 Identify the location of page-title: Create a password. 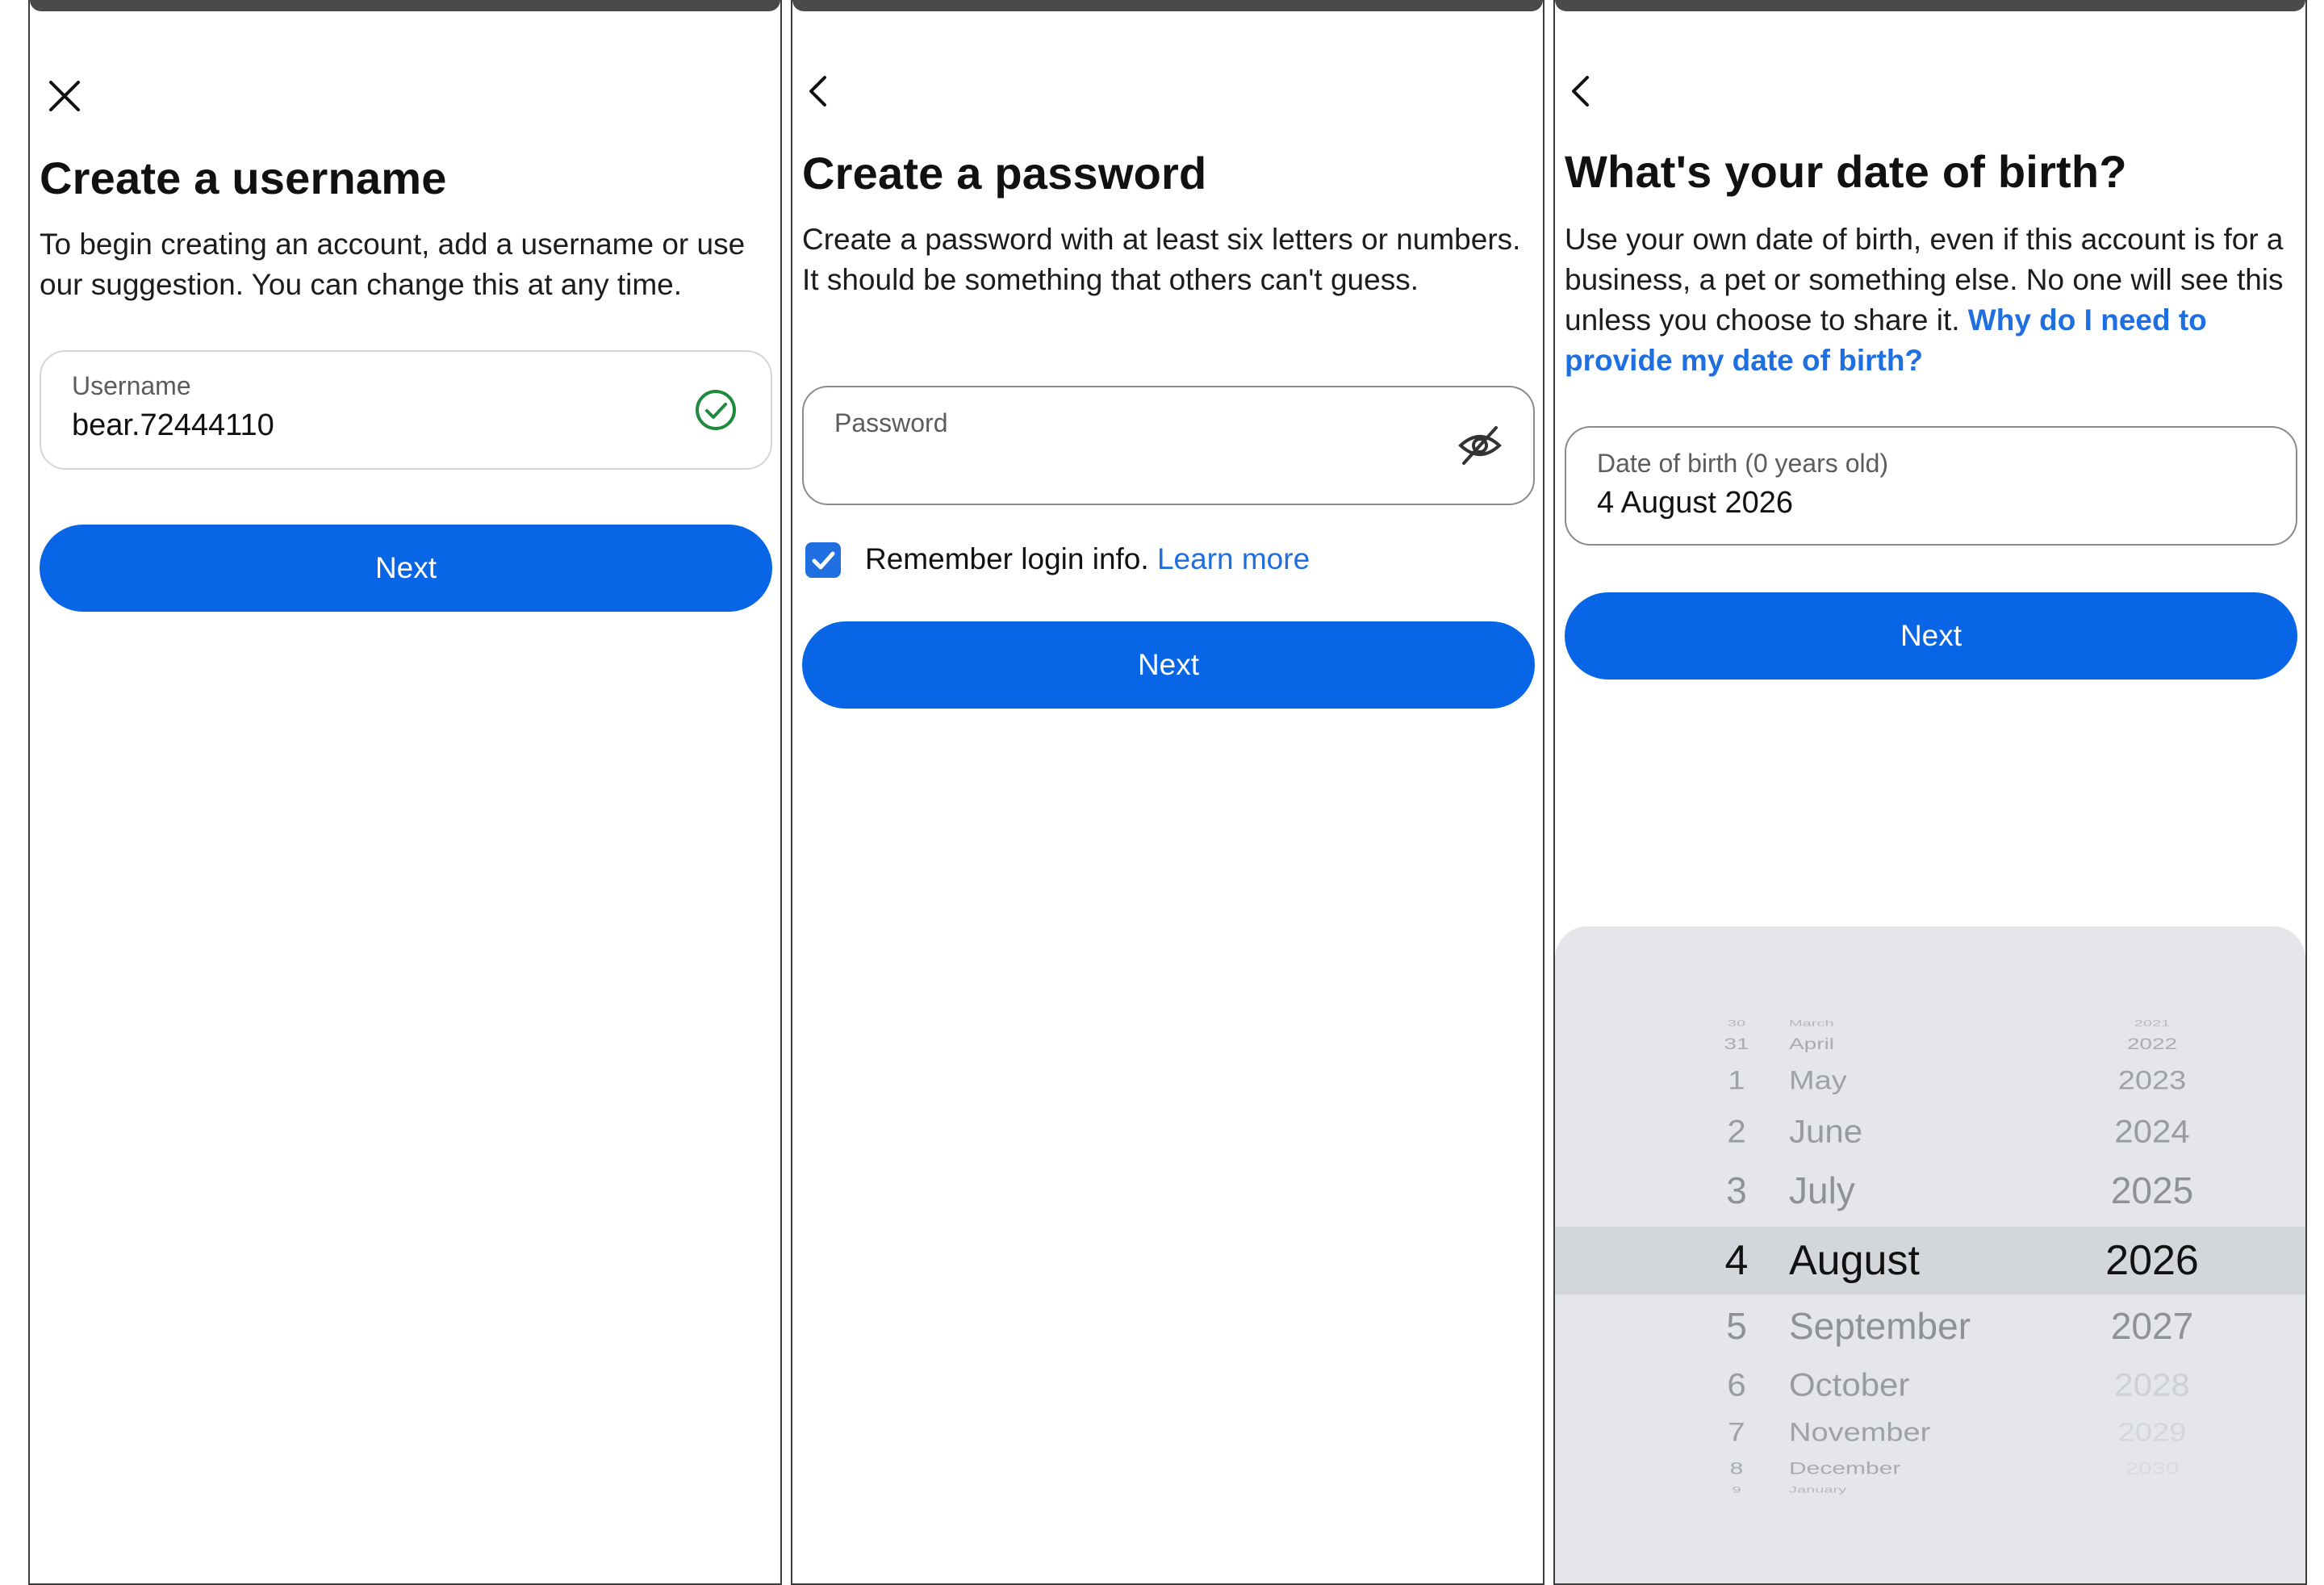
(1004, 174).